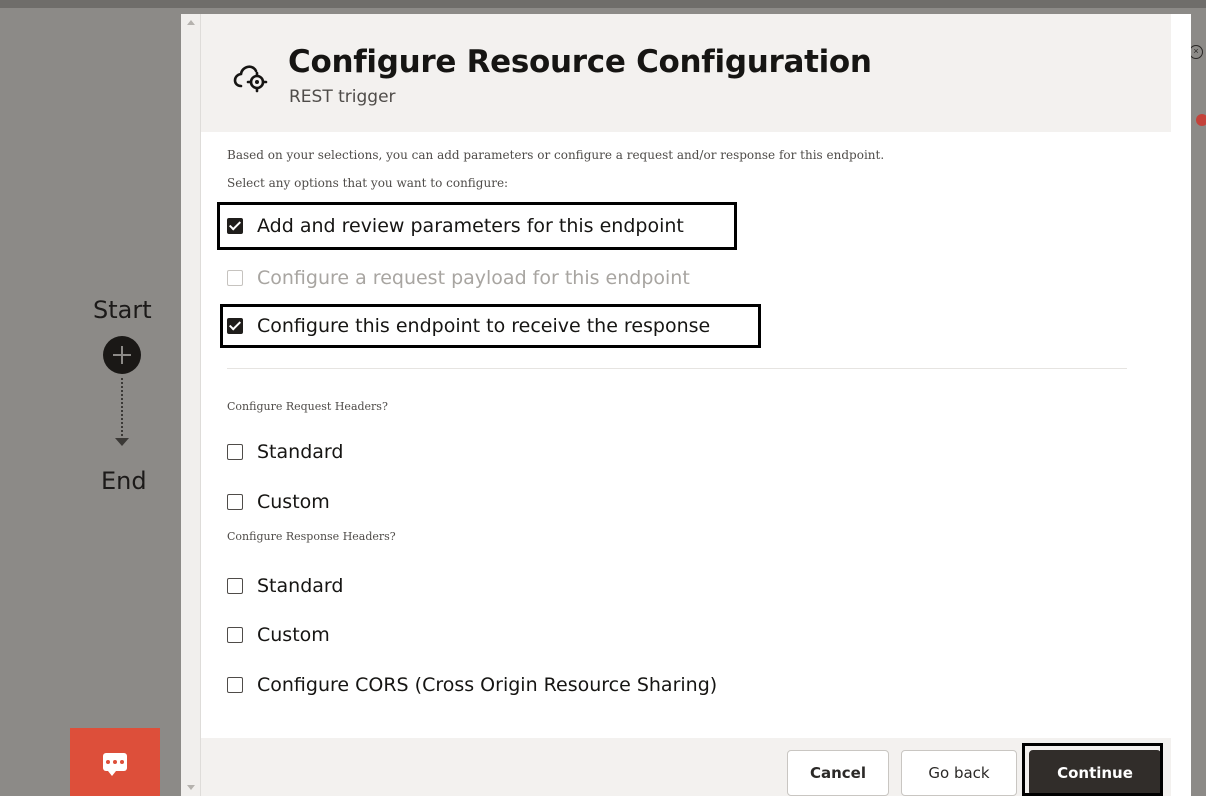  What do you see at coordinates (235, 685) in the screenshot?
I see `checkbox-cors` at bounding box center [235, 685].